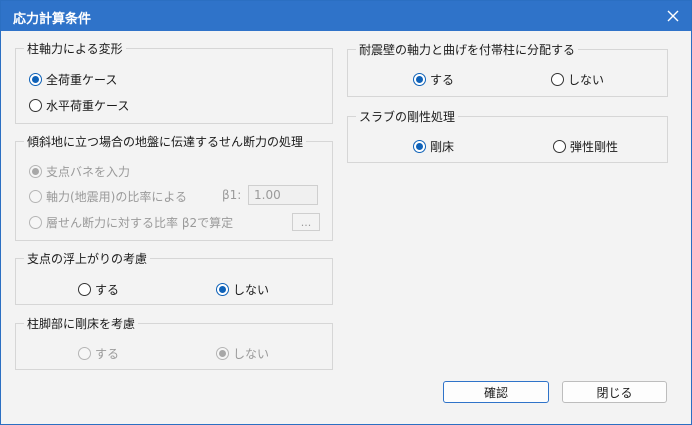  Describe the element at coordinates (507, 135) in the screenshot. I see `group-slab-stiffness: スラブの剛性処理 剛床 弾性剛性` at that location.